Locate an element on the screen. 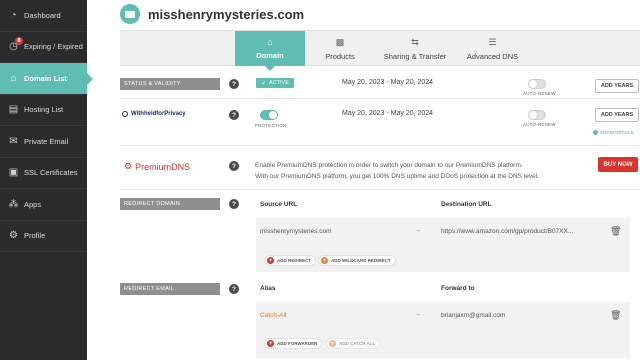  button-label: ADD REDIRECT is located at coordinates (294, 260).